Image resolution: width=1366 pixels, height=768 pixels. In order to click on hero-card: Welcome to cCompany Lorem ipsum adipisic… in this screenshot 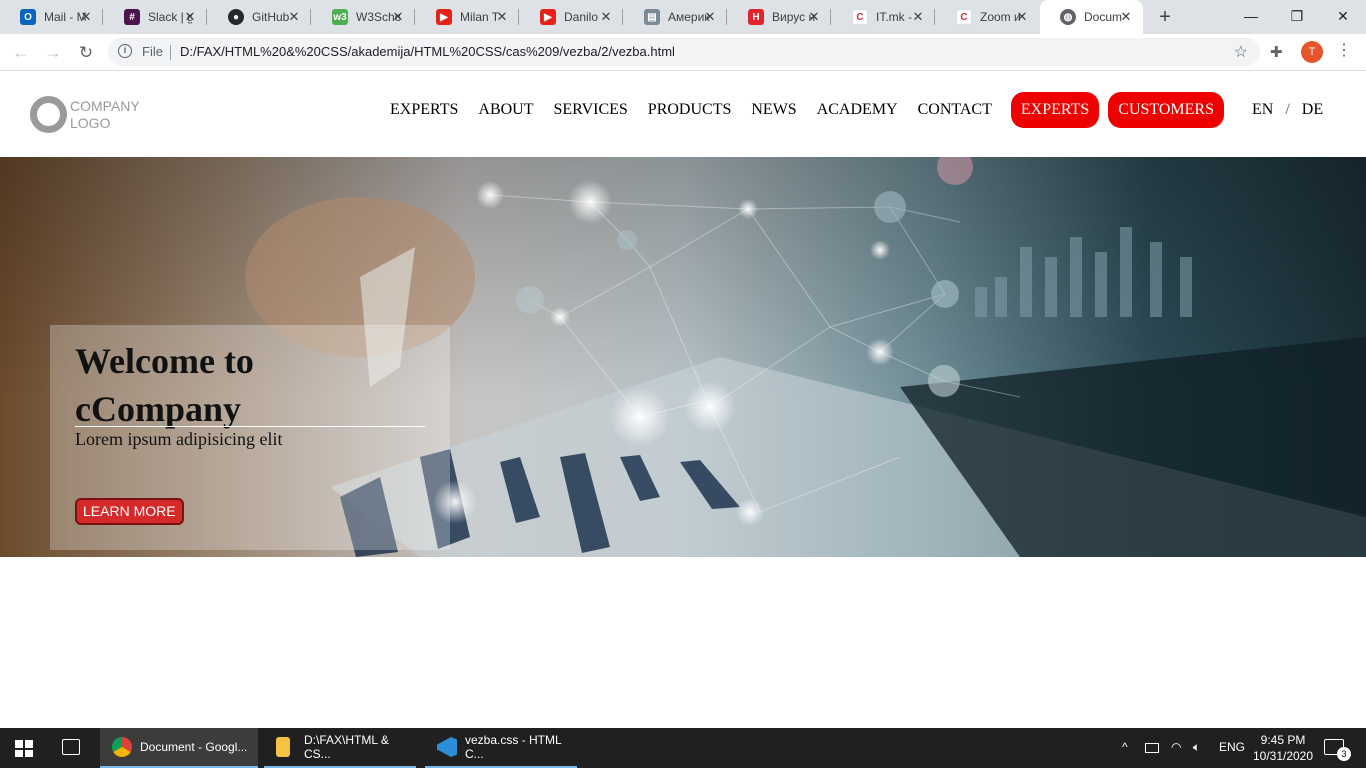, I will do `click(250, 437)`.